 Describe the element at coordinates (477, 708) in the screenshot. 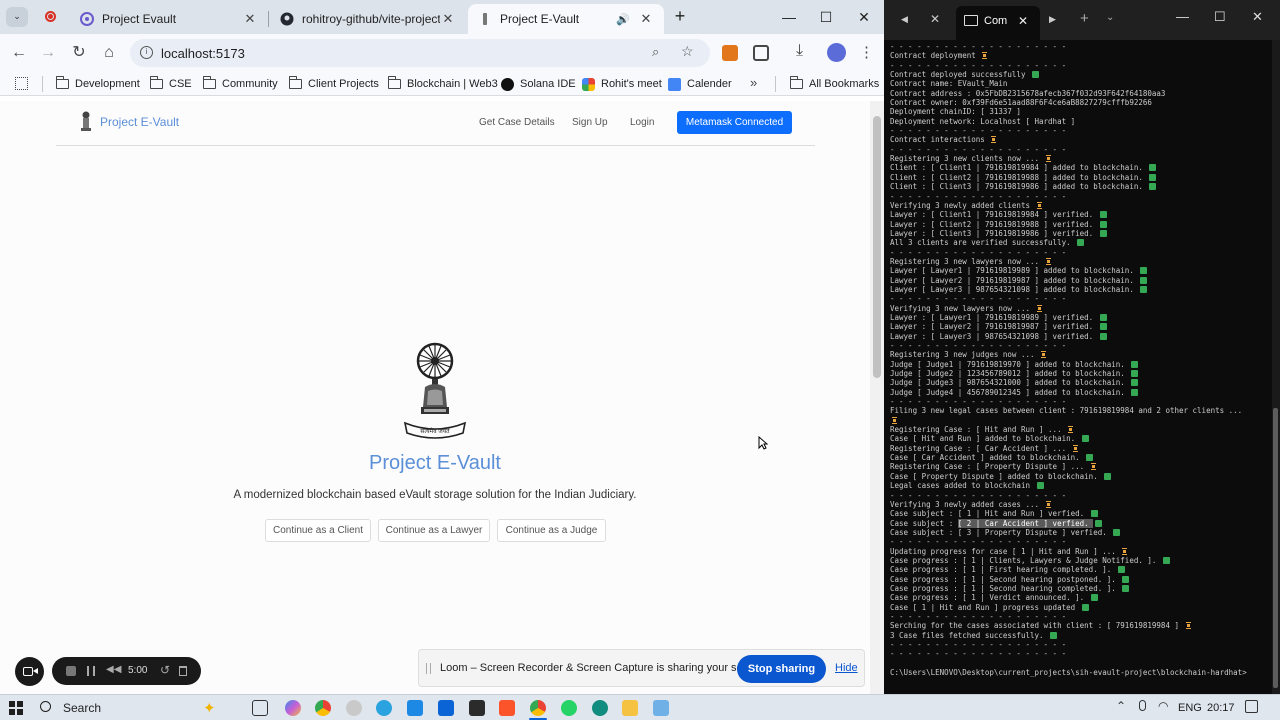

I see `terminal-taskbar-icon` at that location.